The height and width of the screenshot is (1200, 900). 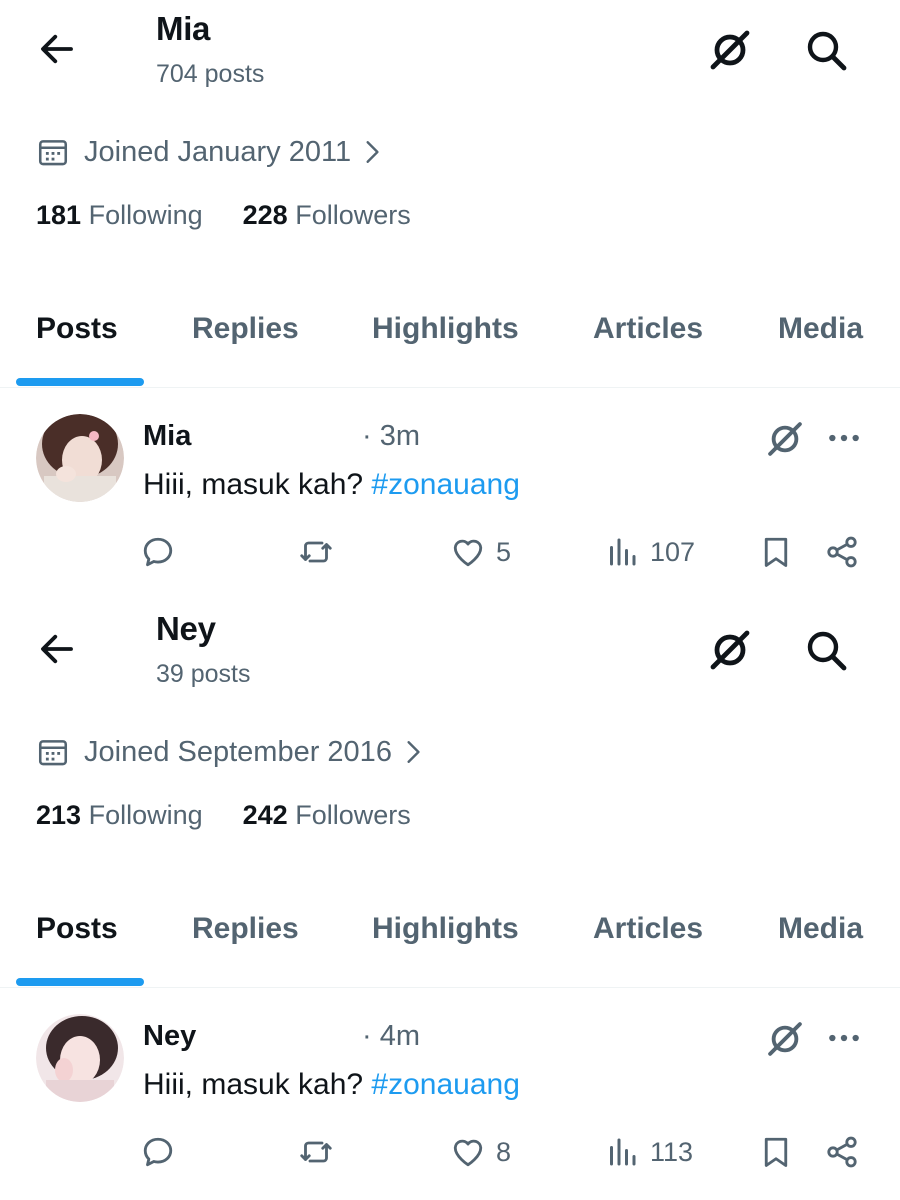 What do you see at coordinates (186, 628) in the screenshot?
I see `profile-name: Ney` at bounding box center [186, 628].